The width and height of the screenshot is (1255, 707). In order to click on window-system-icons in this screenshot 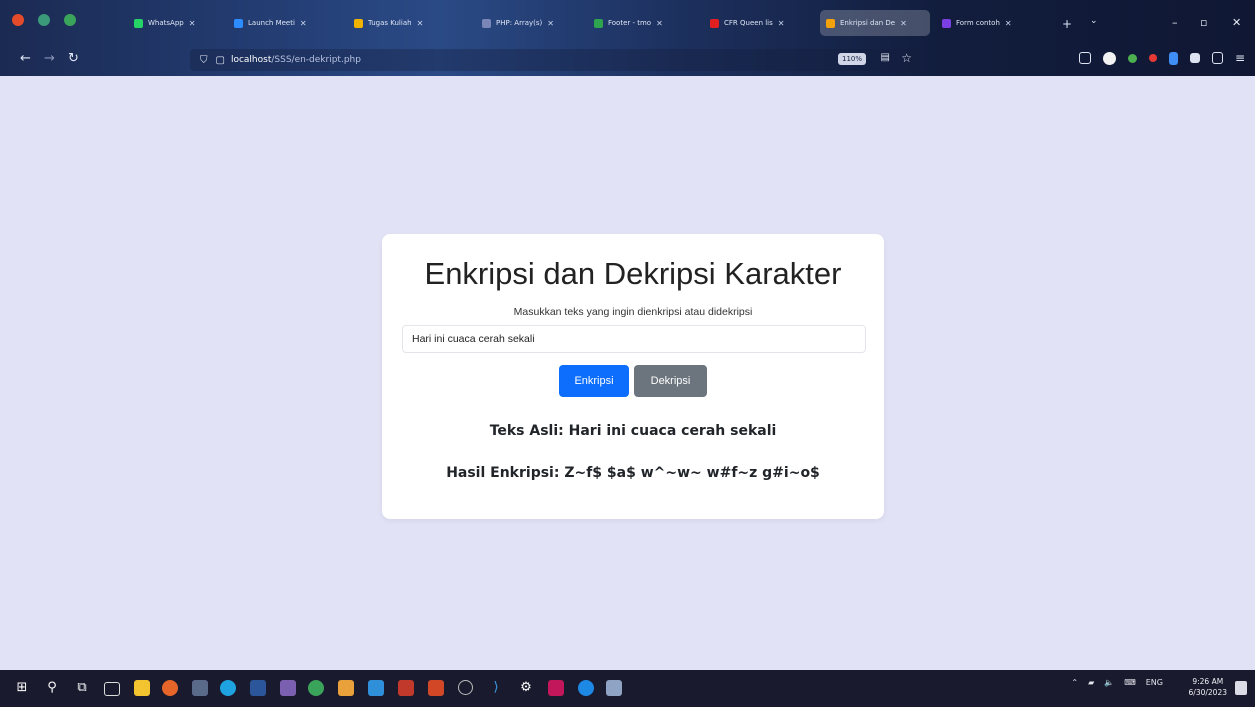, I will do `click(44, 20)`.